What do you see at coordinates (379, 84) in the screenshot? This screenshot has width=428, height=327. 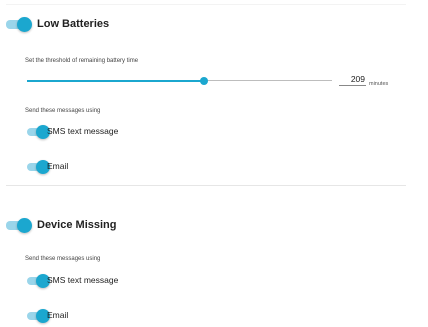 I see `minutes-unit-label: minutes` at bounding box center [379, 84].